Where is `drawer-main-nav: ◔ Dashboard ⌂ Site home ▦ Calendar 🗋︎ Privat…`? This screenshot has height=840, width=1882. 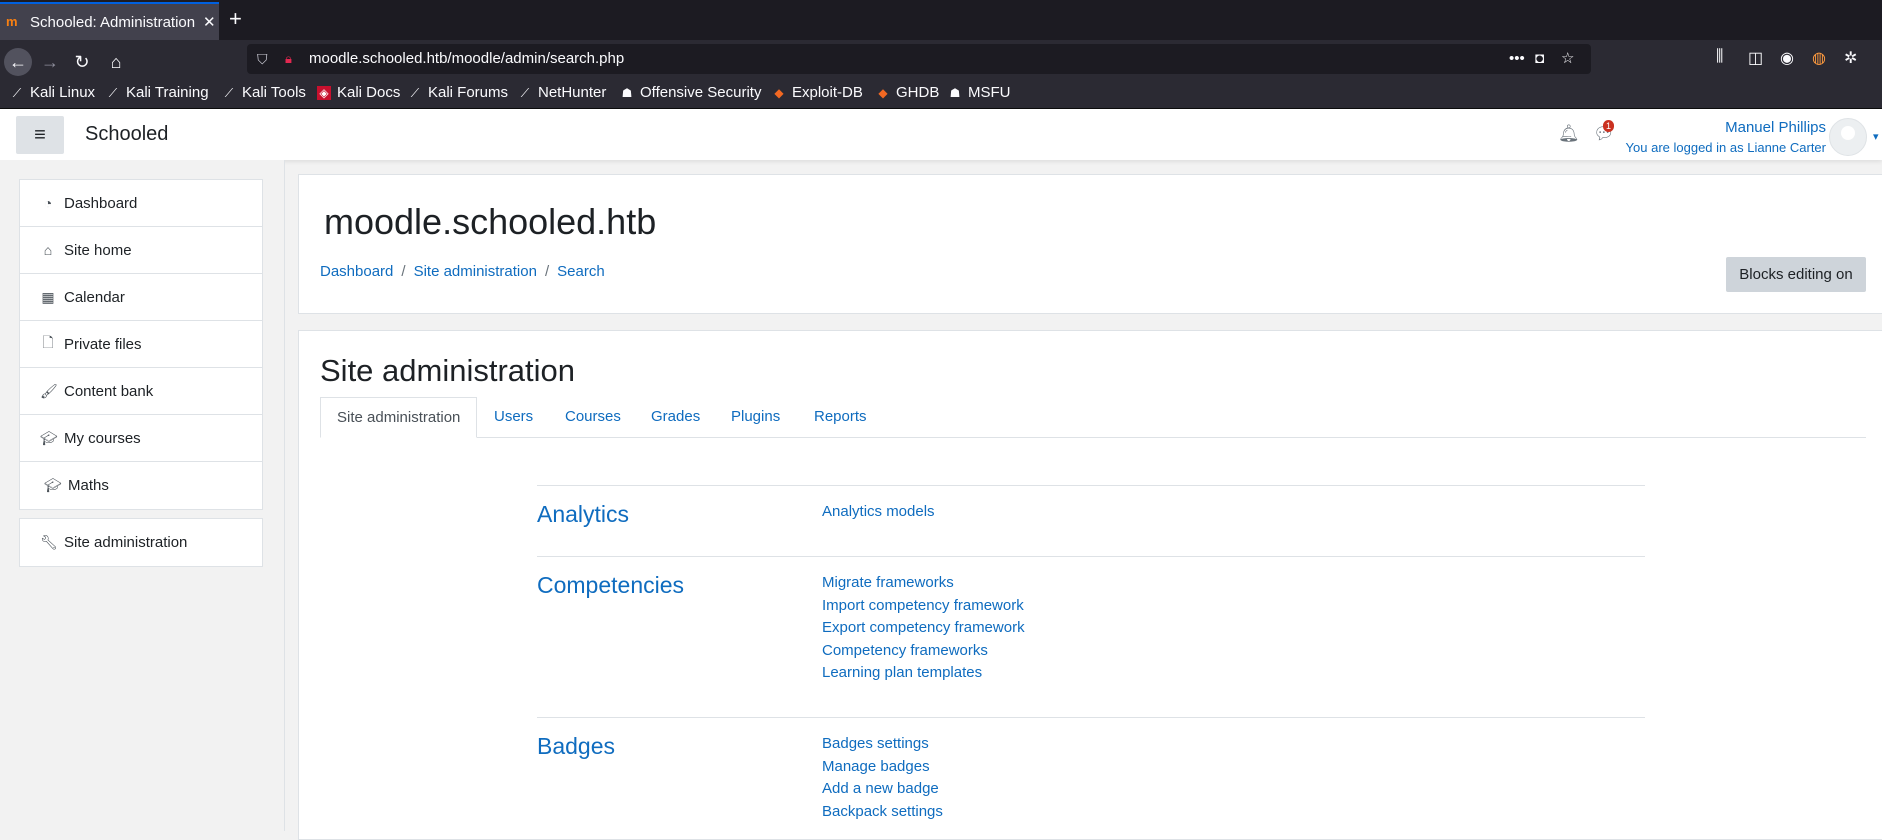
drawer-main-nav: ◔ Dashboard ⌂ Site home ▦ Calendar 🗋︎ Privat… is located at coordinates (141, 344).